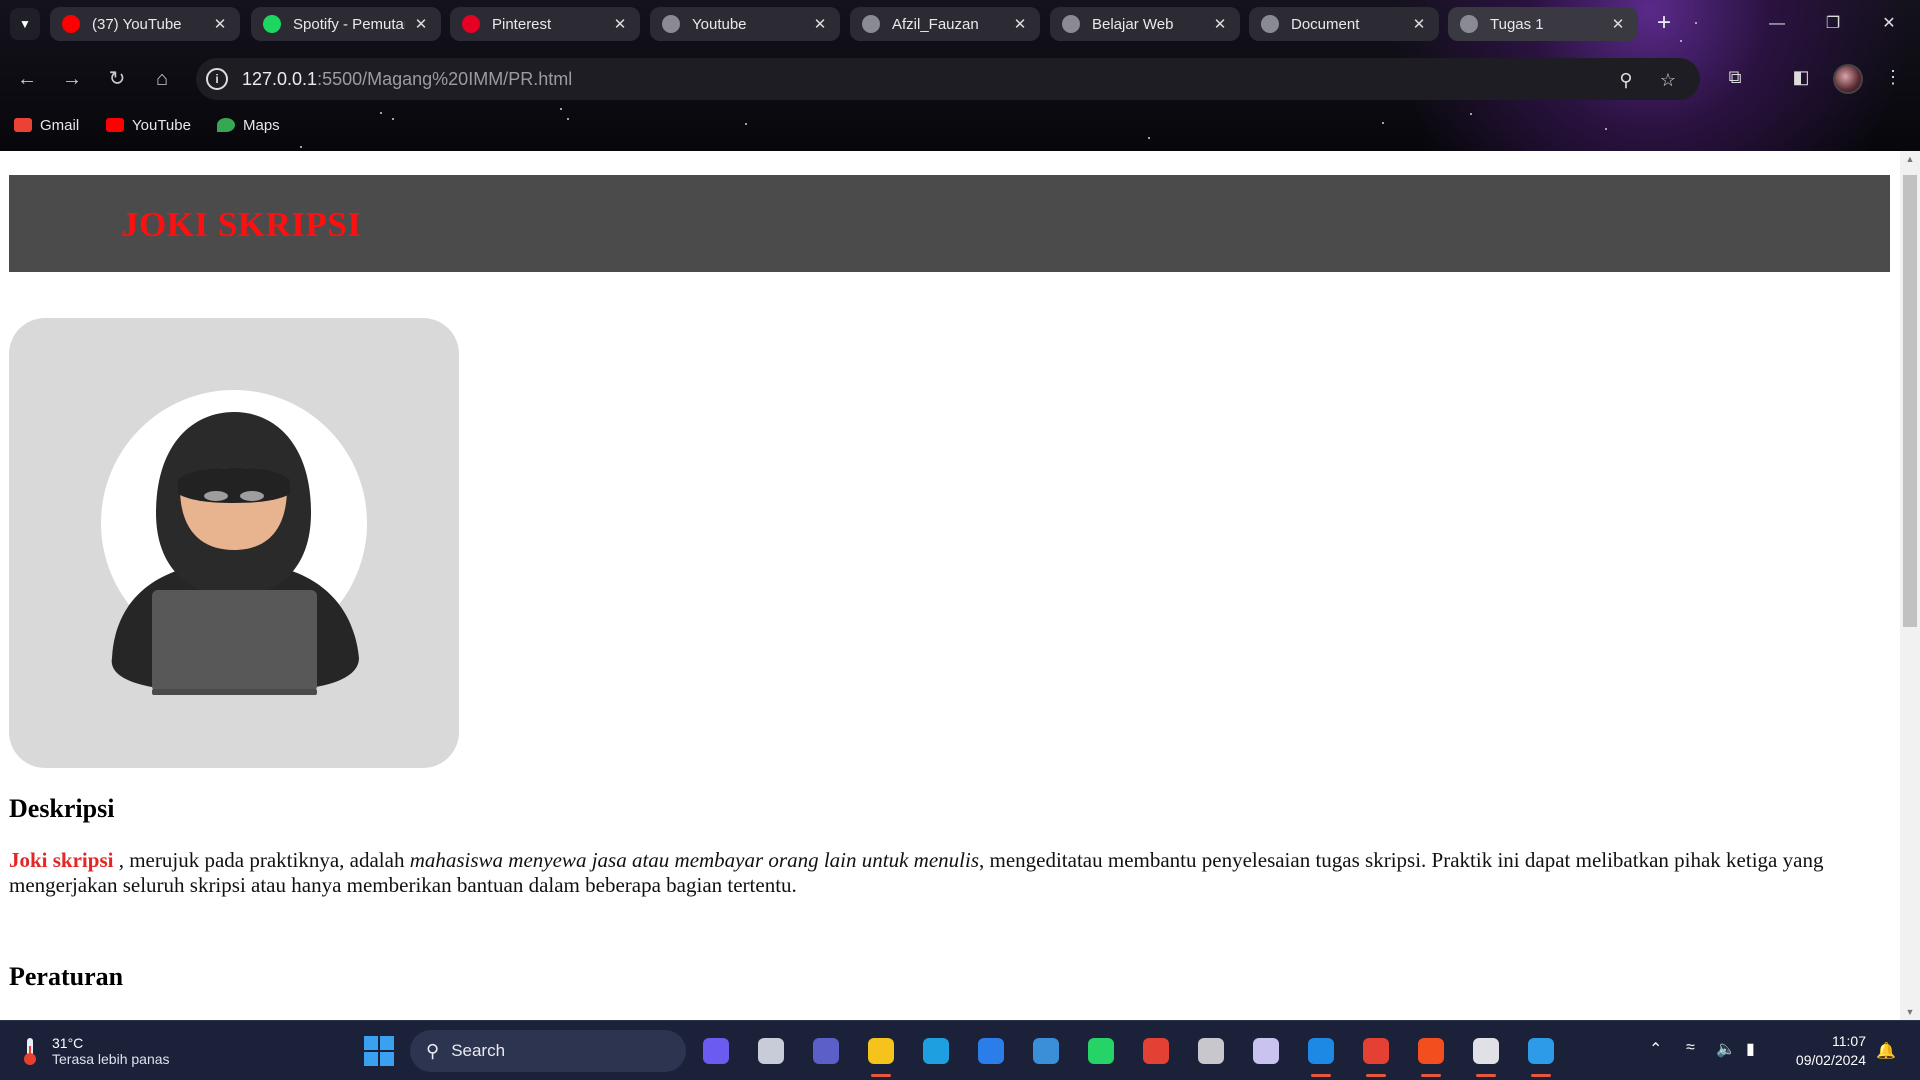 The height and width of the screenshot is (1080, 1920). I want to click on file-explorer-icon, so click(881, 1056).